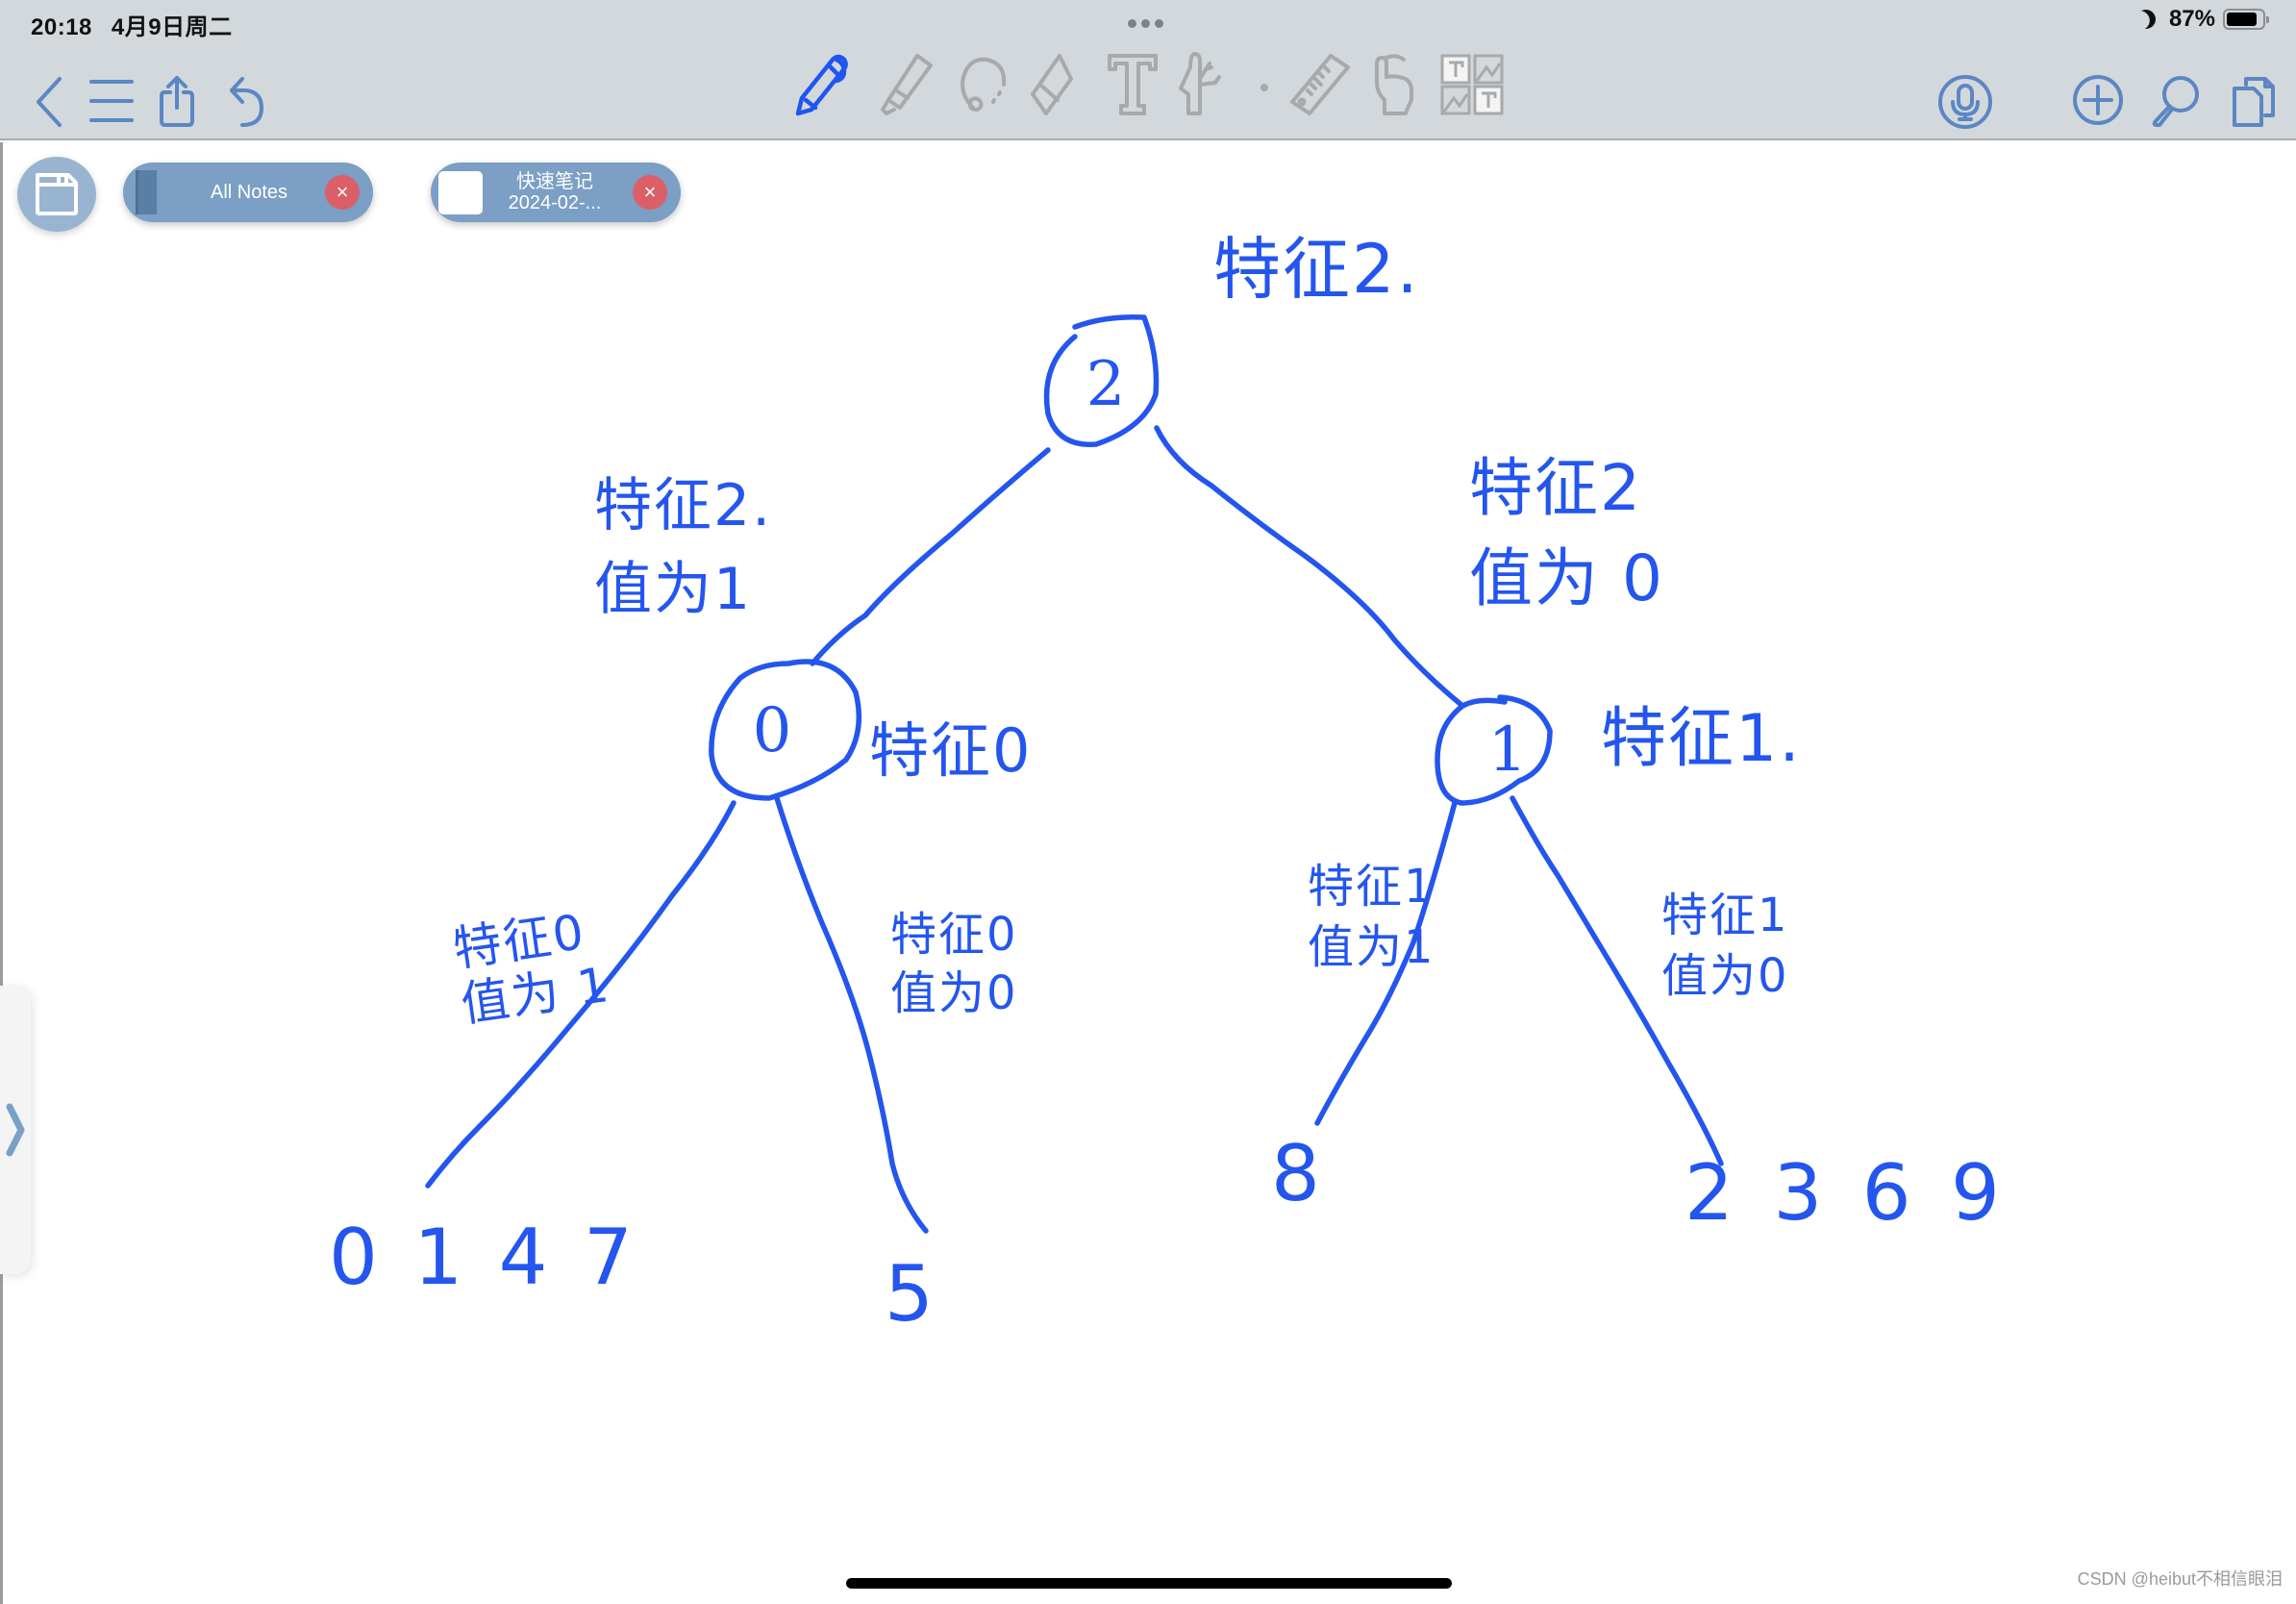  I want to click on edge-label-line1: 特征2., so click(683, 505).